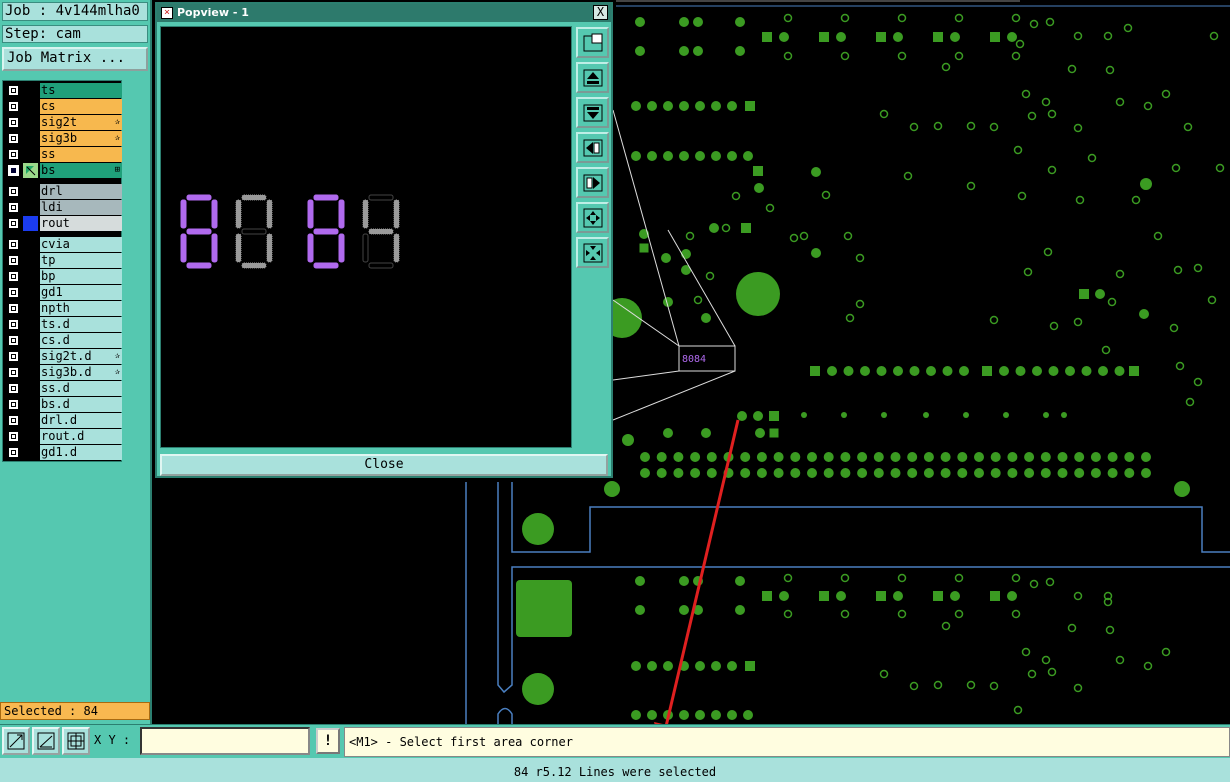 This screenshot has height=782, width=1230. Describe the element at coordinates (63, 170) in the screenshot. I see `layer-row-bs: bs ⊞` at that location.